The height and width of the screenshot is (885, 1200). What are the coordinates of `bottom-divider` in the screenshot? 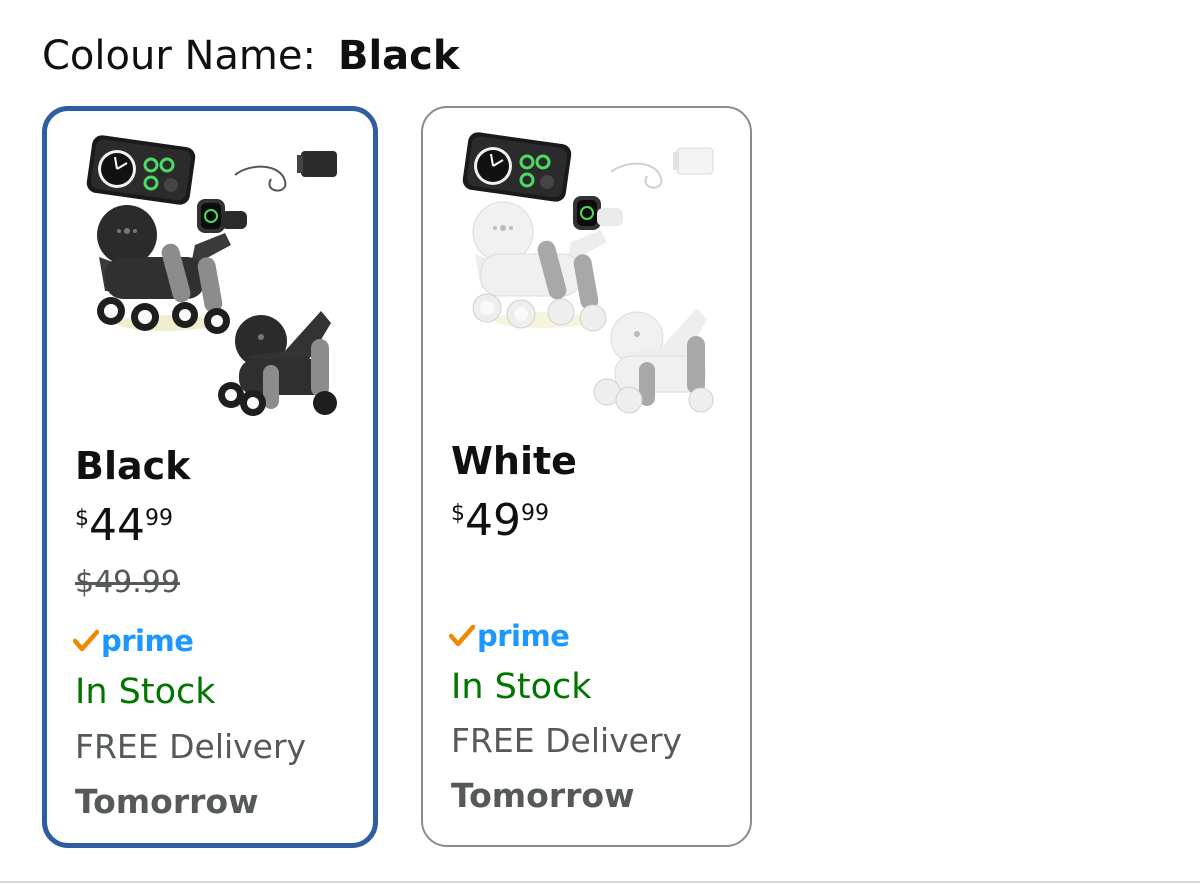 It's located at (600, 882).